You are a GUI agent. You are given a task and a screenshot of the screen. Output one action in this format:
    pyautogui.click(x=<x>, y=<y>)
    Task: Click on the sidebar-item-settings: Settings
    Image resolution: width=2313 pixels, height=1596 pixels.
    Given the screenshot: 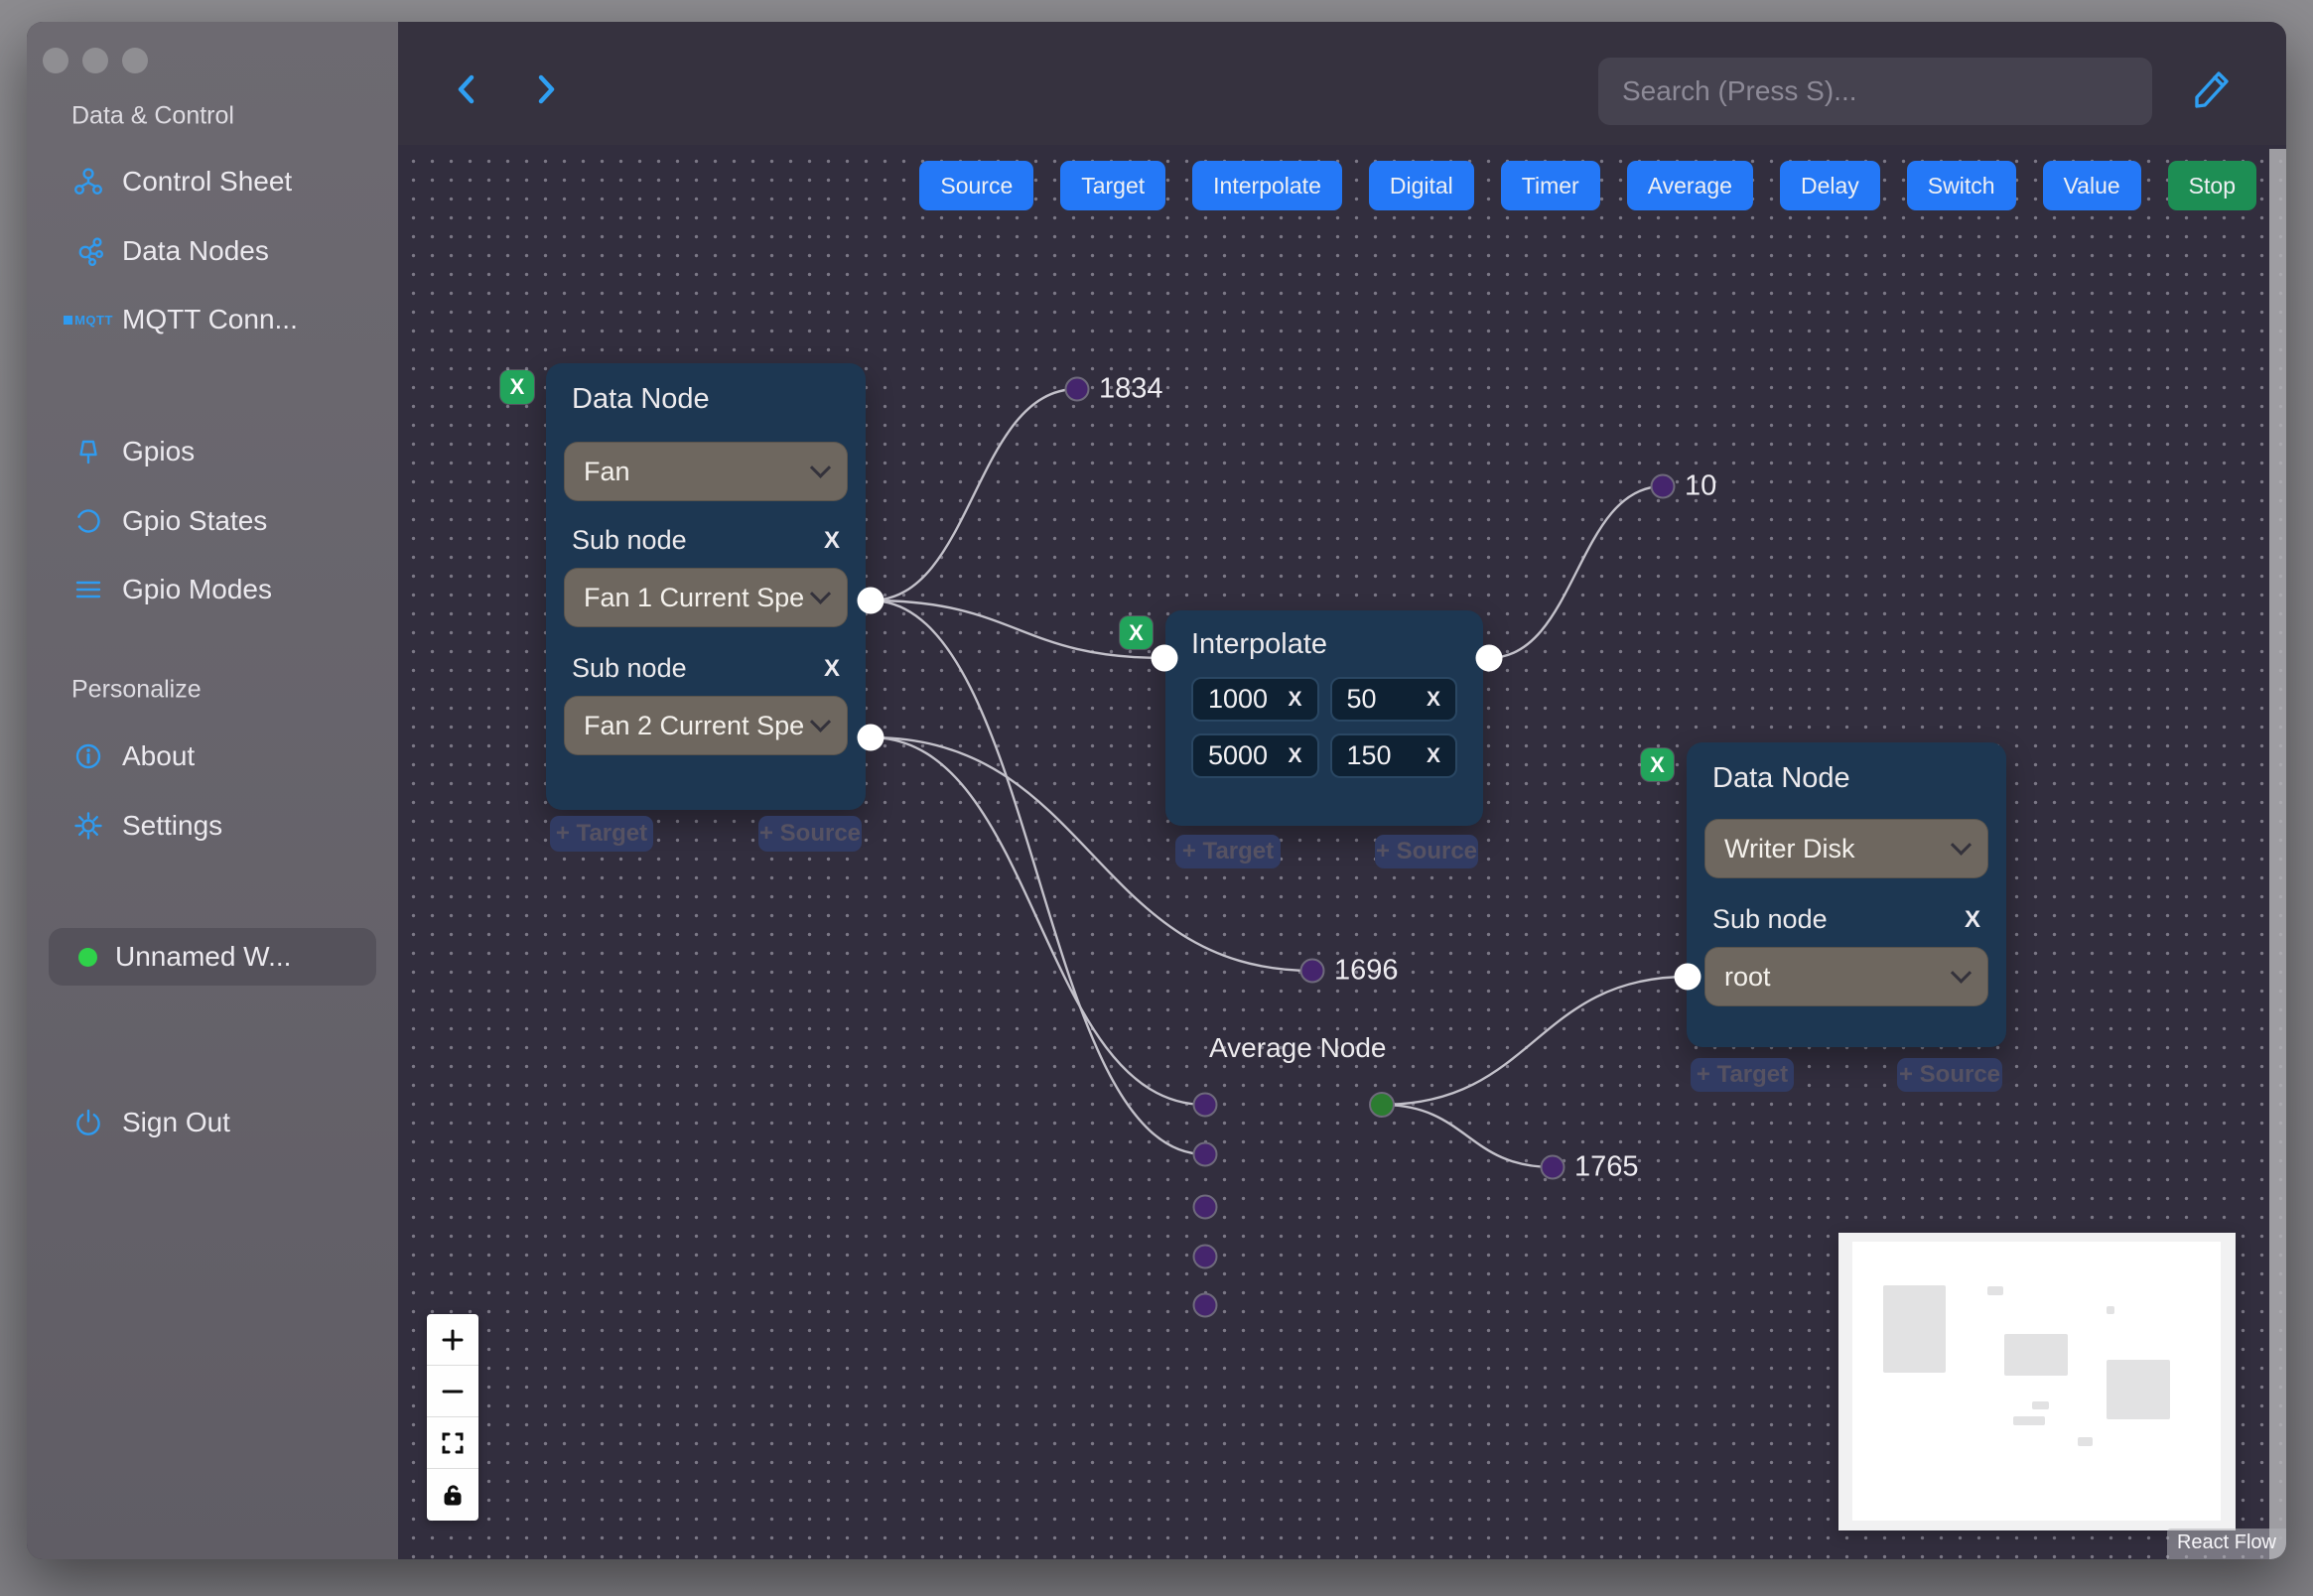 What is the action you would take?
    pyautogui.click(x=146, y=826)
    